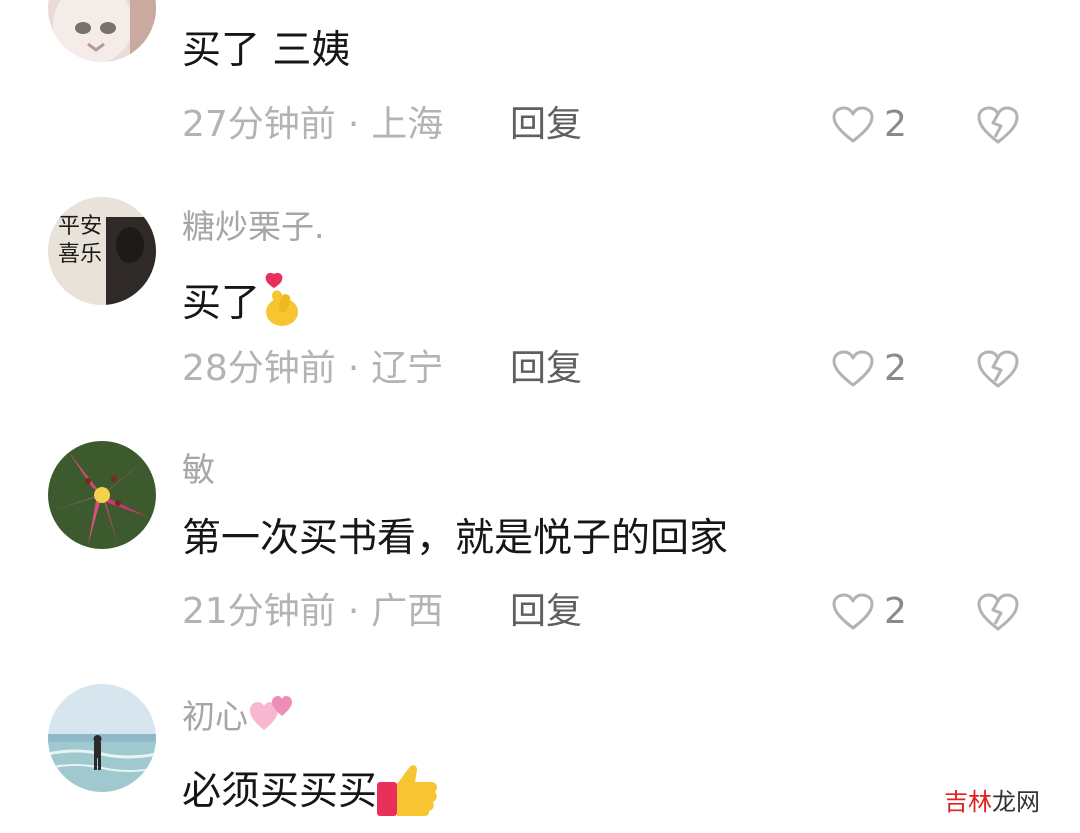 The image size is (1080, 833). I want to click on comment-time: 21分钟前, so click(259, 611).